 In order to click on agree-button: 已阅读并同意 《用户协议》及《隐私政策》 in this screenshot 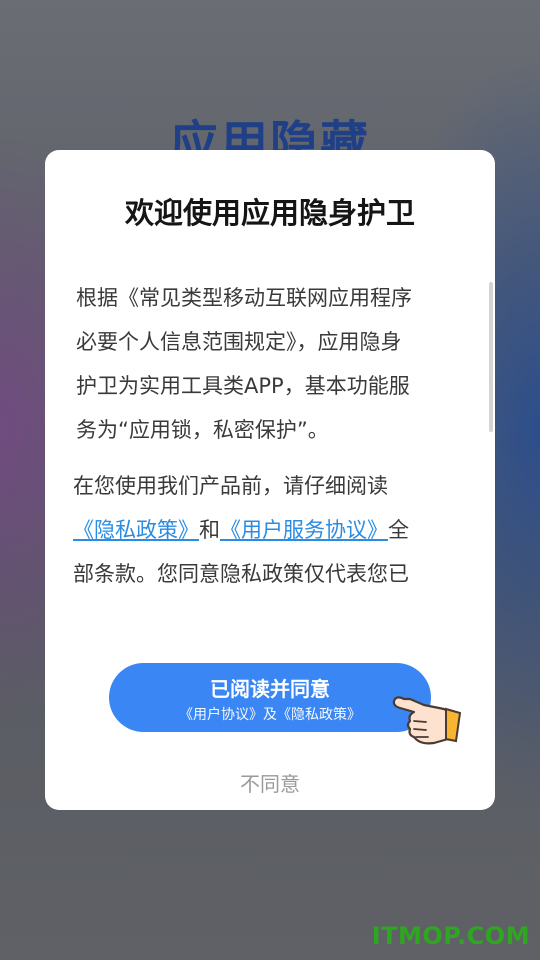, I will do `click(270, 697)`.